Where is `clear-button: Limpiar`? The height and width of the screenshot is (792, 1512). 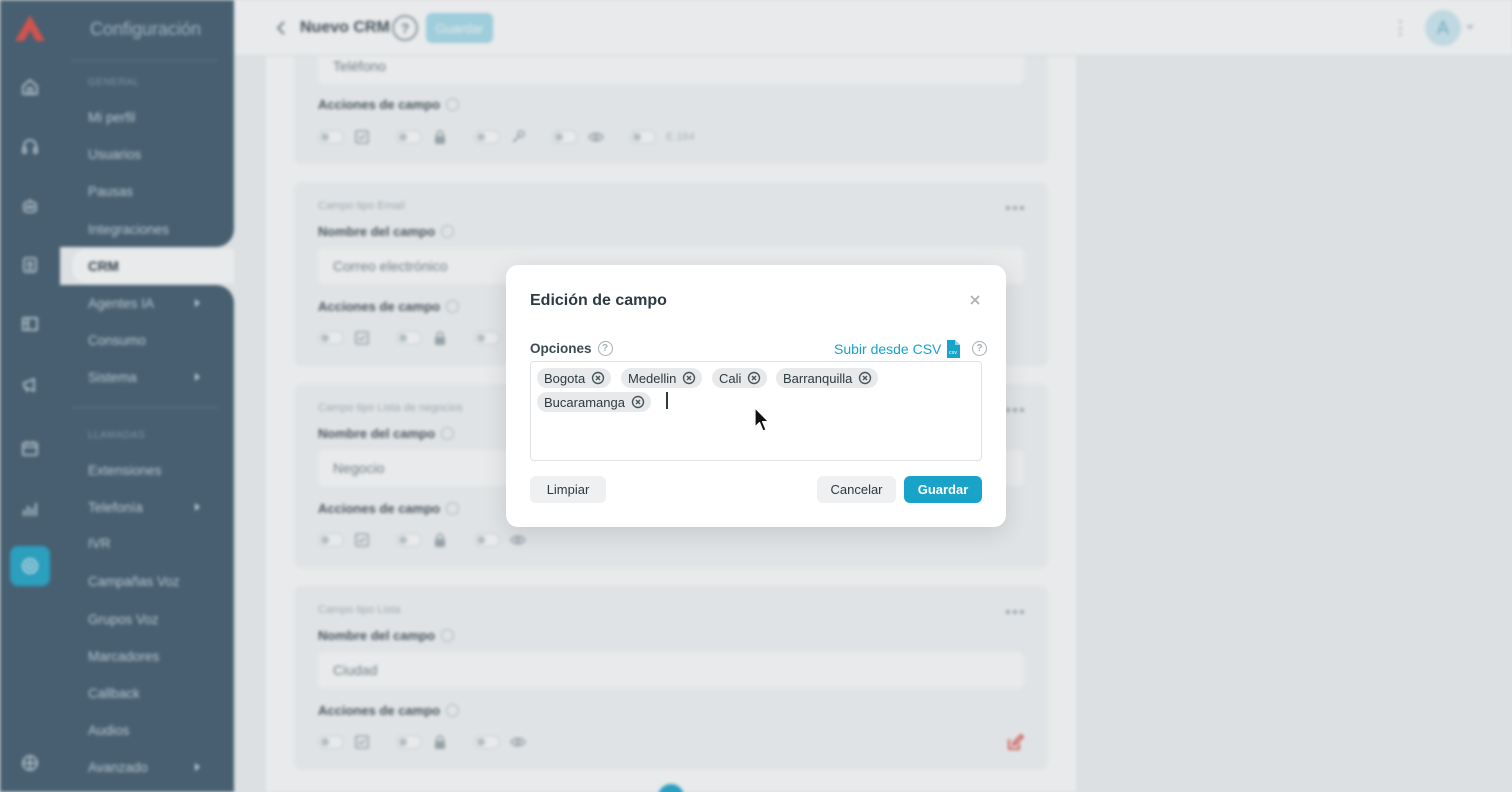 clear-button: Limpiar is located at coordinates (568, 489).